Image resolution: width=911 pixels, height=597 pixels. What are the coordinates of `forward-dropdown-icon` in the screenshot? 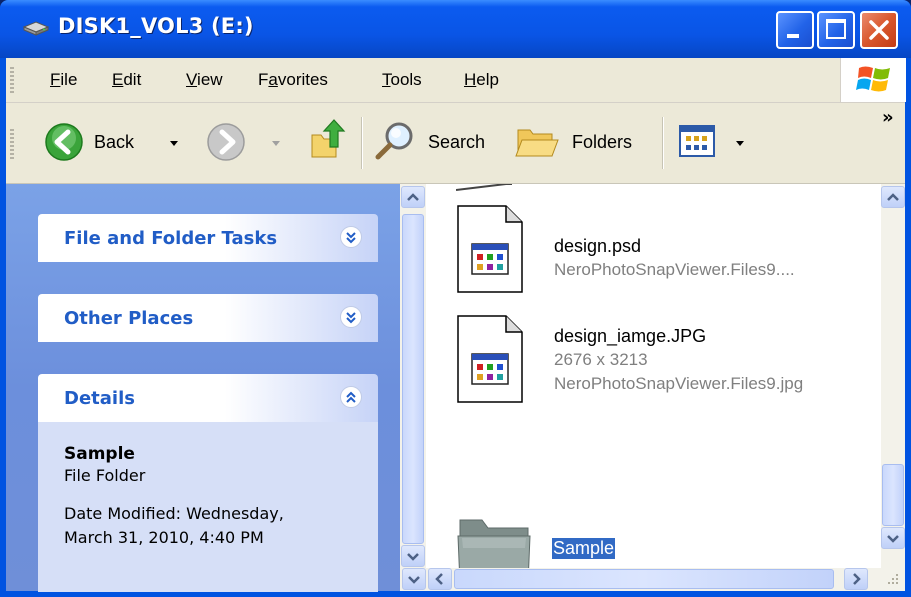 It's located at (276, 144).